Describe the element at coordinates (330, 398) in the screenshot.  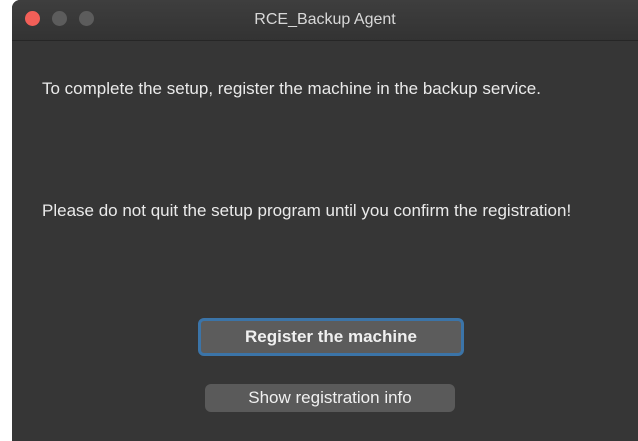
I see `show-registration-info-button: Show registration info` at that location.